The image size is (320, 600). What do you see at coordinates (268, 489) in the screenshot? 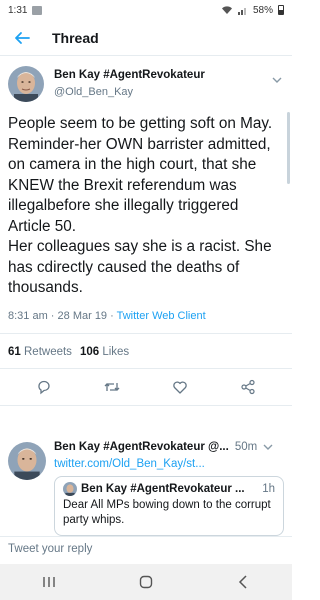
I see `quote-time: 1h` at bounding box center [268, 489].